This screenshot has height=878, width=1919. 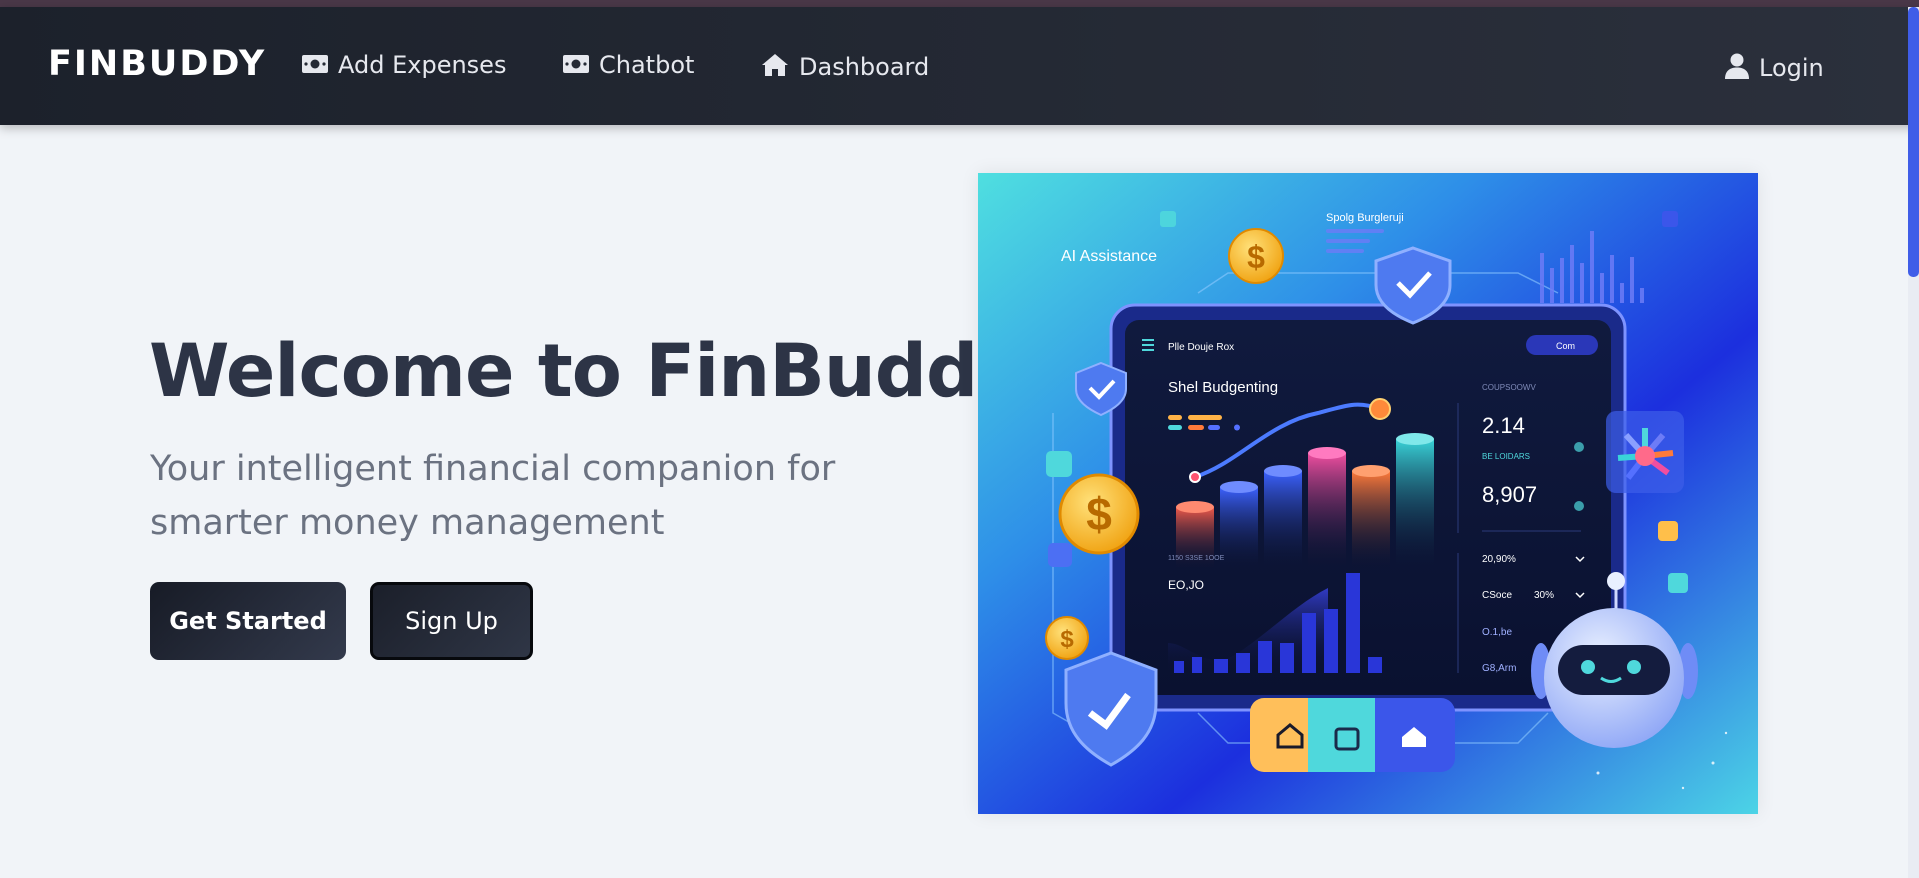 What do you see at coordinates (1509, 387) in the screenshot?
I see `svg-text: COUPSOOWV` at bounding box center [1509, 387].